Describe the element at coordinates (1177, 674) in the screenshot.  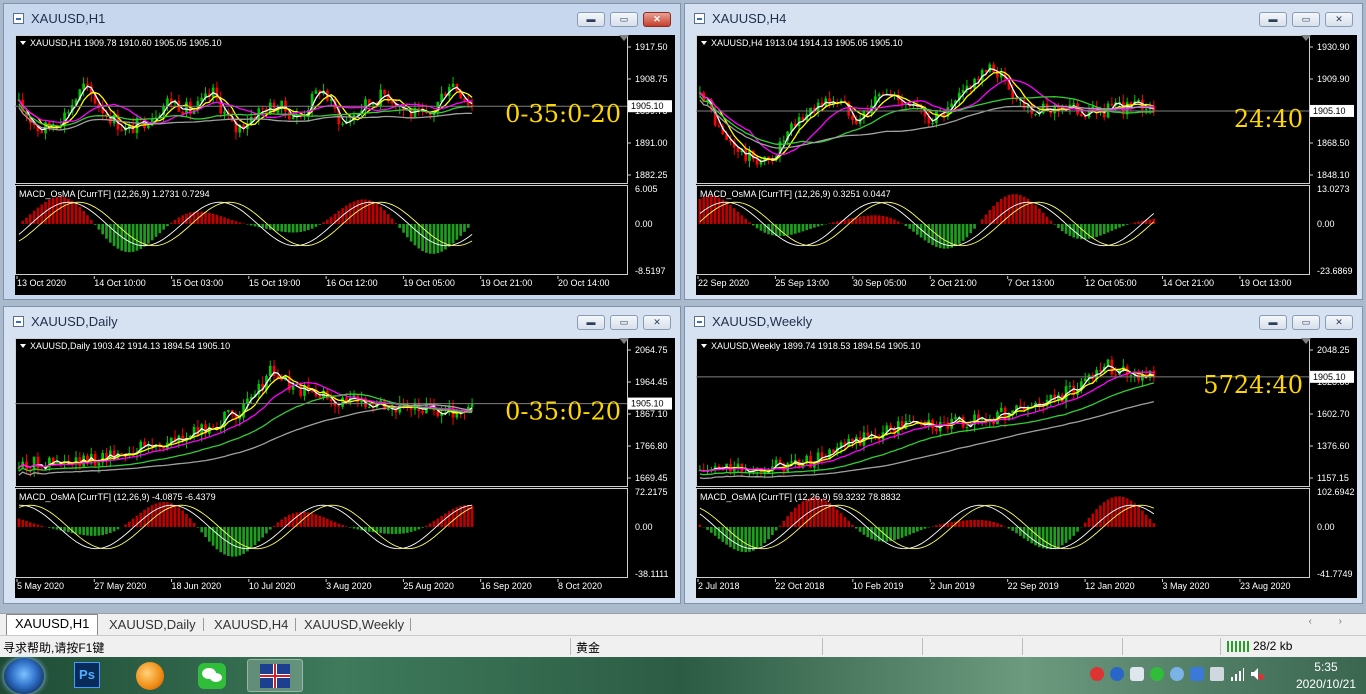
I see `cloud-icon` at that location.